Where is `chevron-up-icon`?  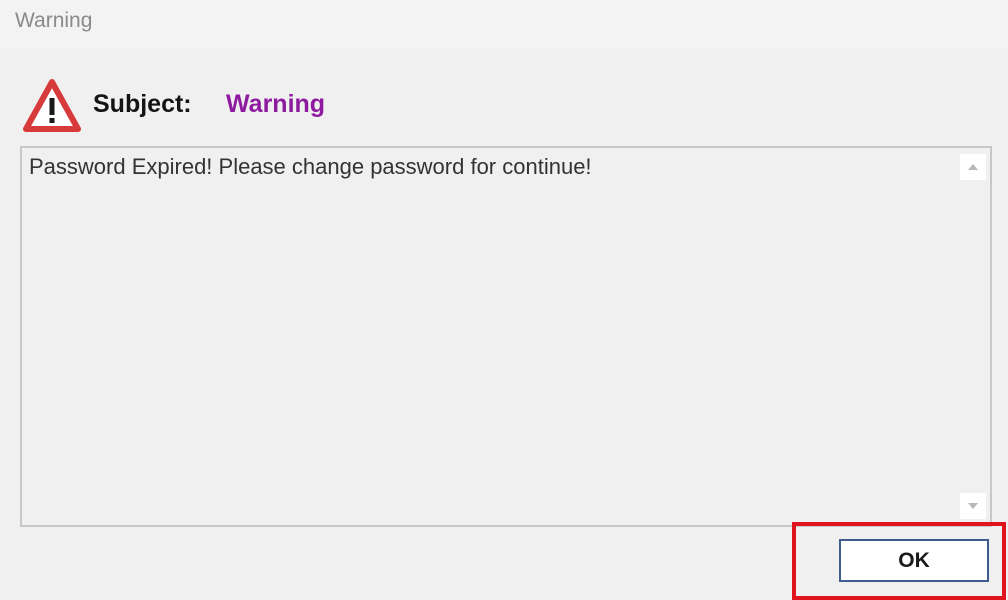
chevron-up-icon is located at coordinates (973, 167).